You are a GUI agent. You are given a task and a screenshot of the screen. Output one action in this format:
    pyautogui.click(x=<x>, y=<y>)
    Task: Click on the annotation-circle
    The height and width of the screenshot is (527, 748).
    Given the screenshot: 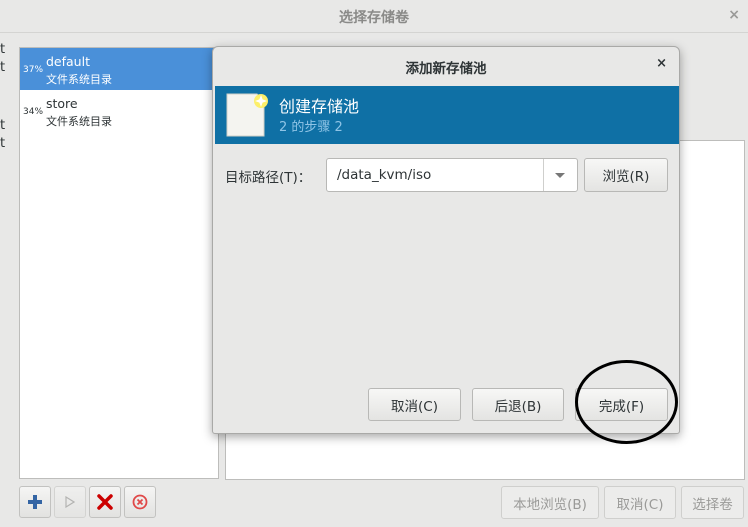 What is the action you would take?
    pyautogui.click(x=626, y=402)
    